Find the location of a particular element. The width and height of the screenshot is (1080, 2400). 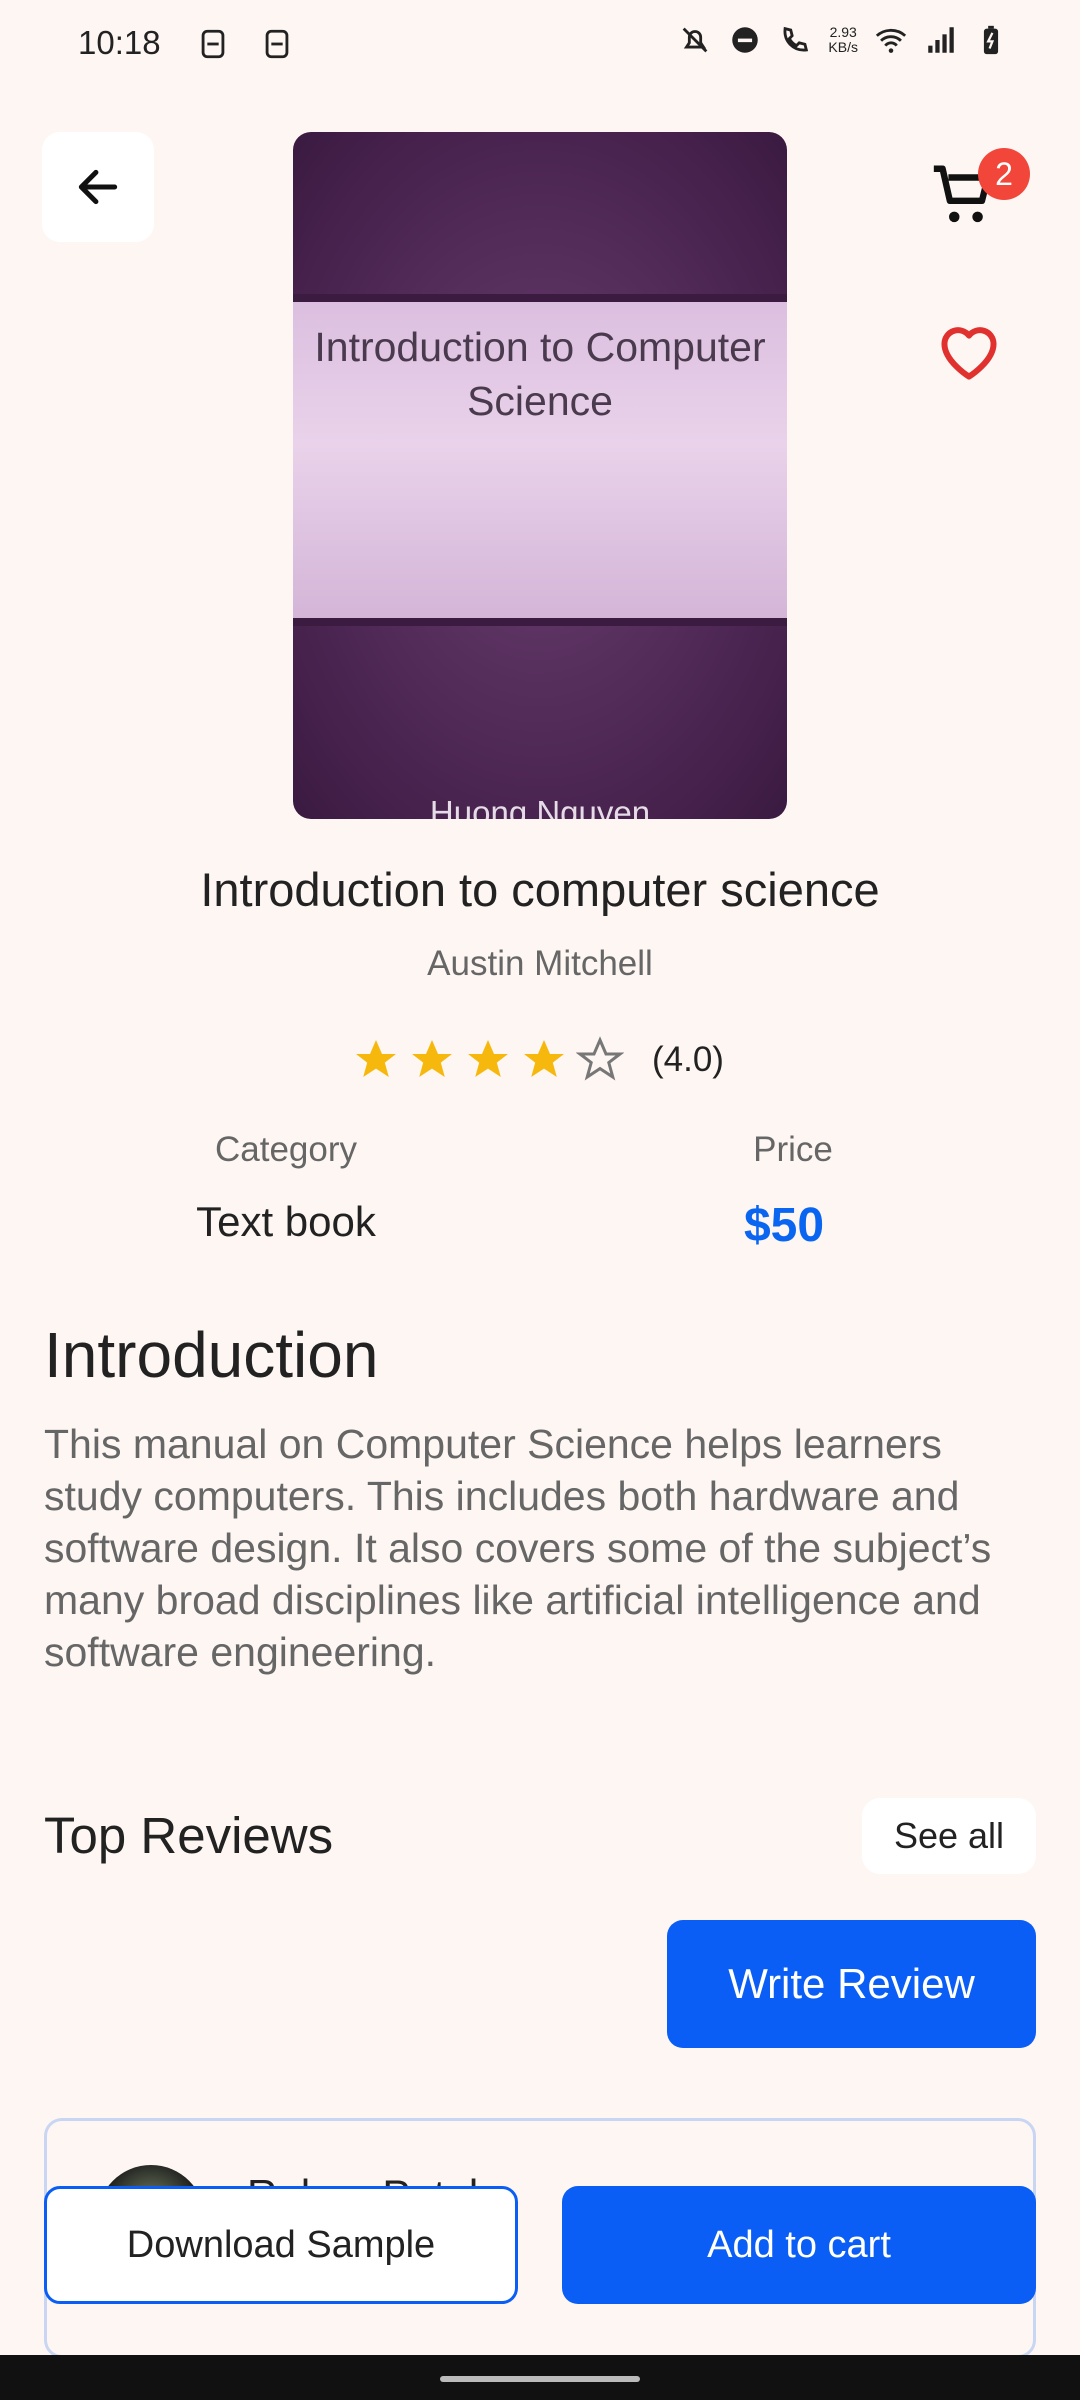

category-value: Text book is located at coordinates (286, 1221).